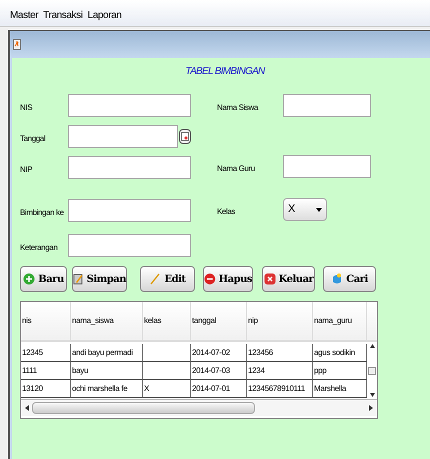 The width and height of the screenshot is (430, 459). Describe the element at coordinates (78, 279) in the screenshot. I see `notepad-icon` at that location.